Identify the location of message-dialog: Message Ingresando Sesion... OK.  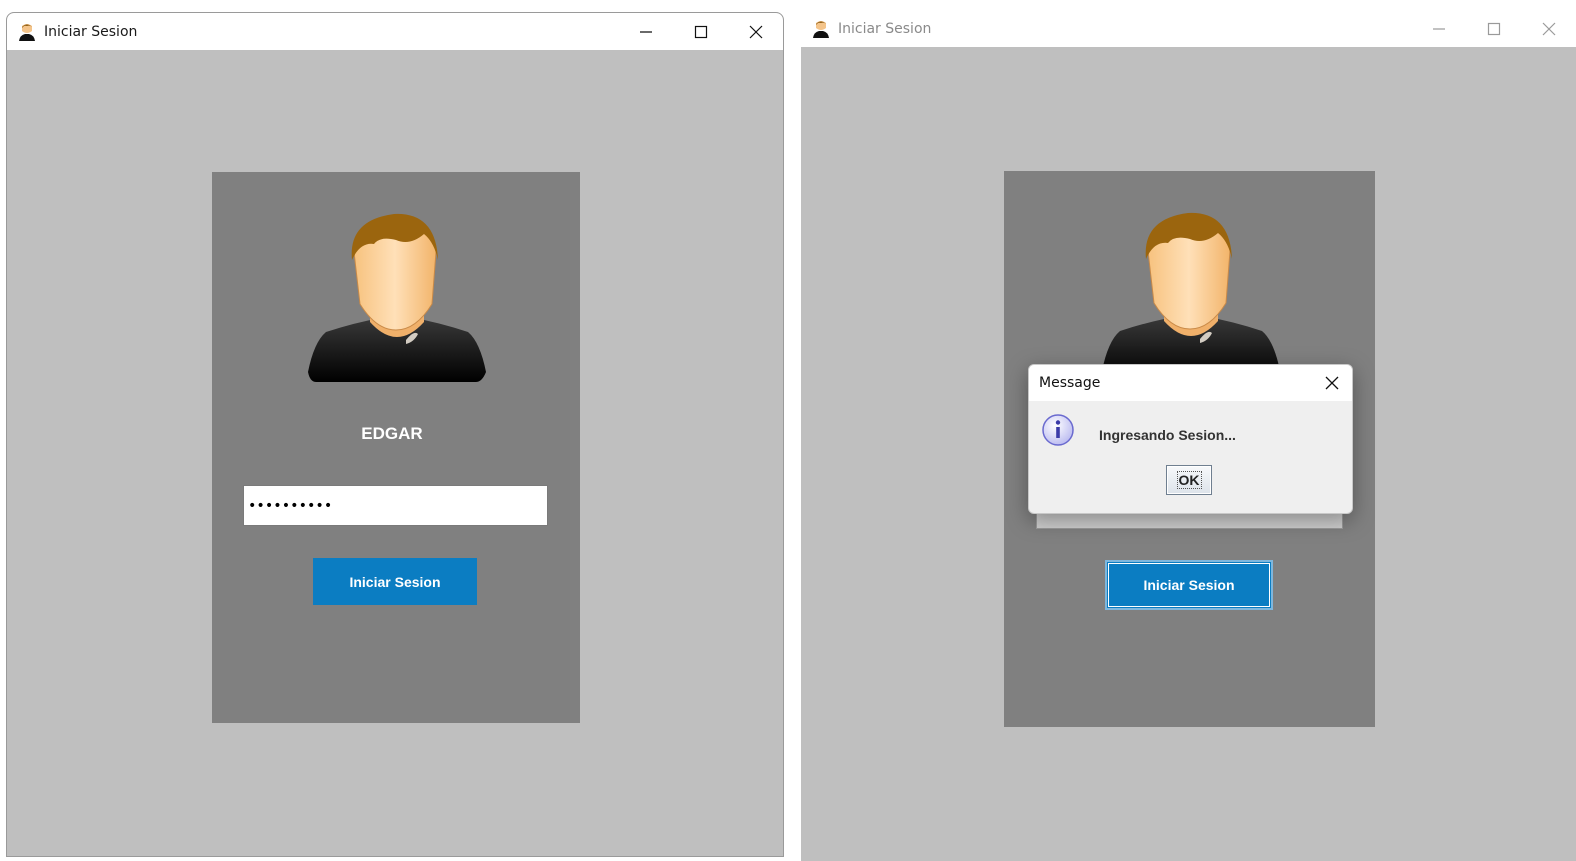
(1190, 439).